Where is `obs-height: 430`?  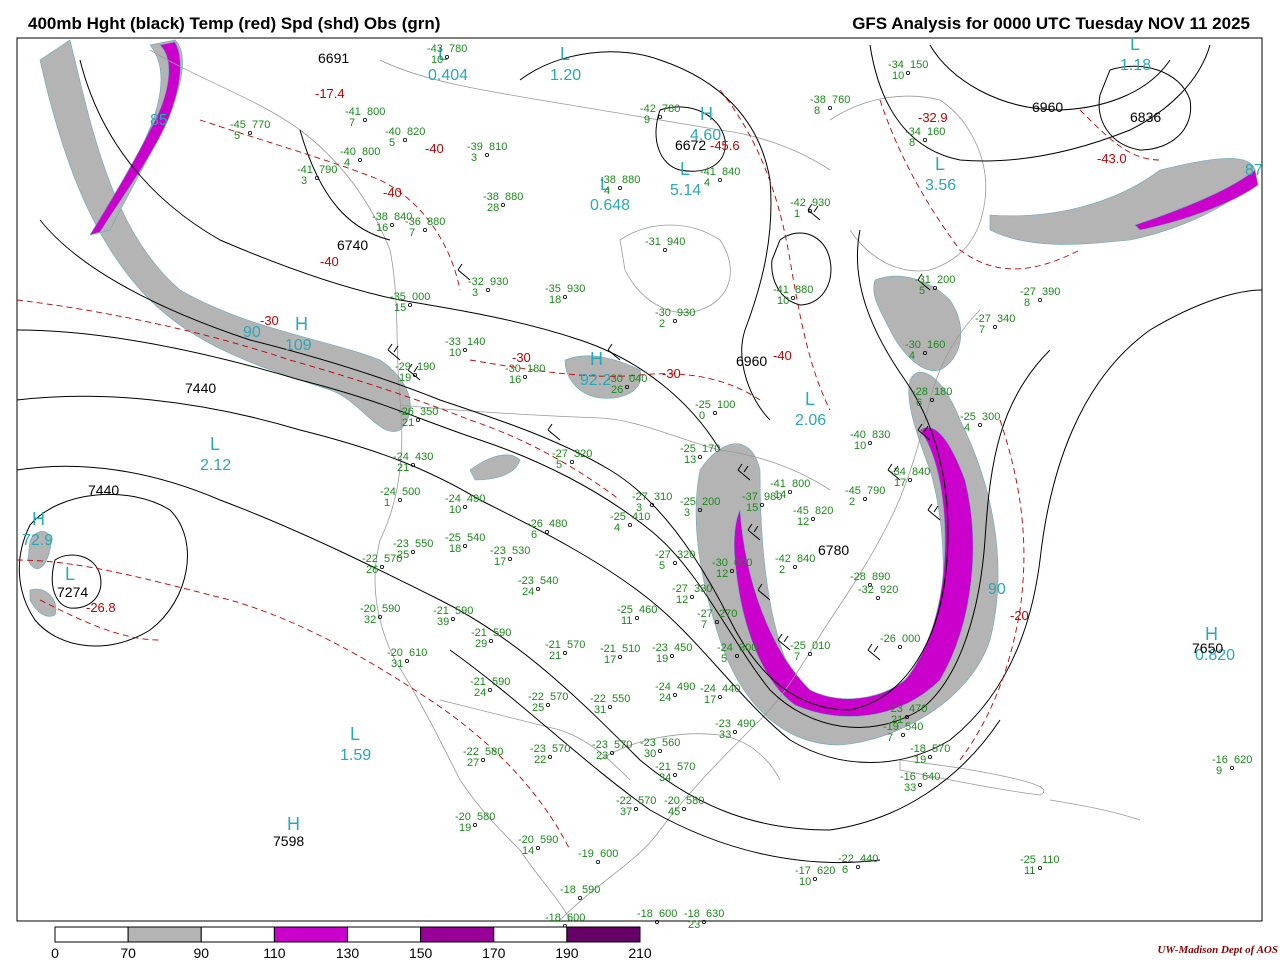 obs-height: 430 is located at coordinates (424, 457).